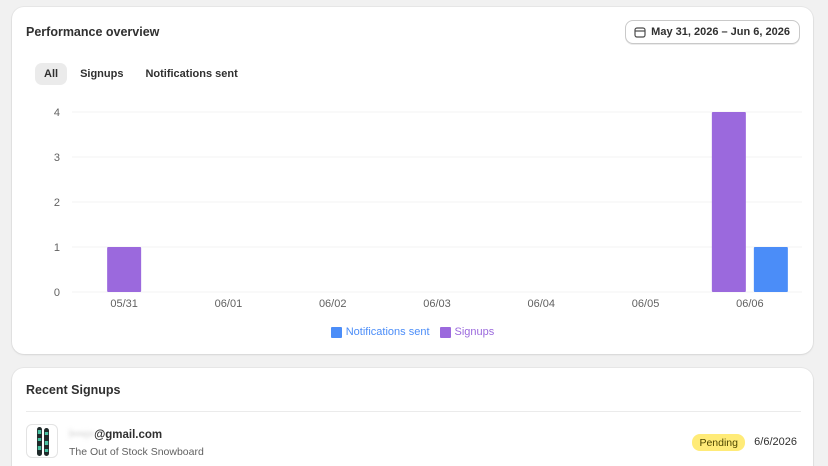  What do you see at coordinates (229, 304) in the screenshot?
I see `x-tick-label: 06/01` at bounding box center [229, 304].